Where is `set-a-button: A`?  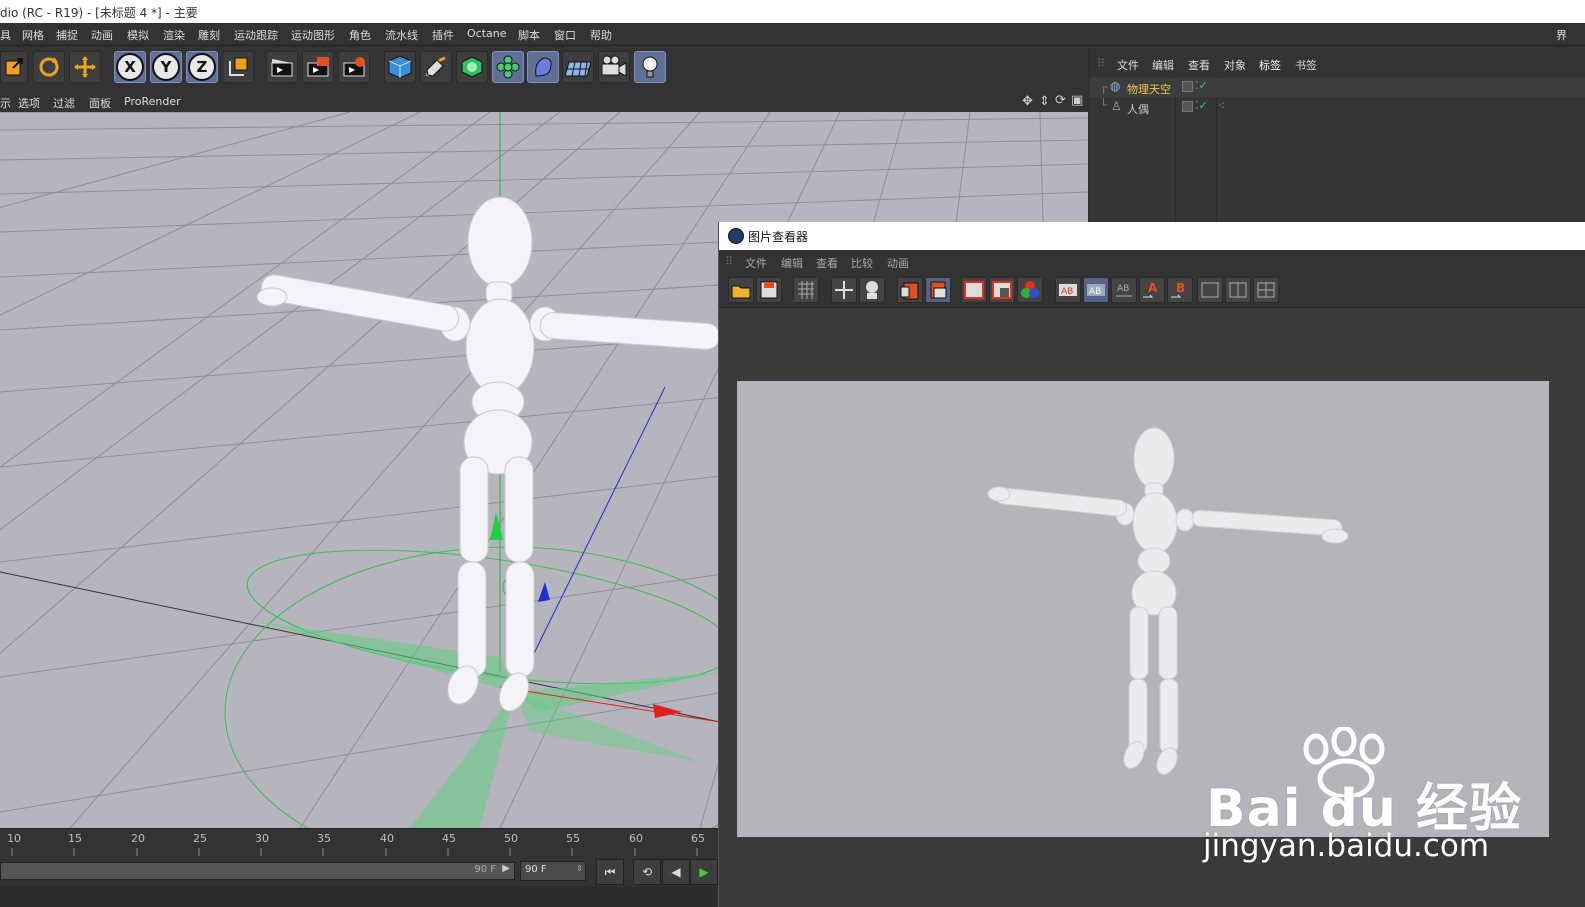 set-a-button: A is located at coordinates (1152, 290).